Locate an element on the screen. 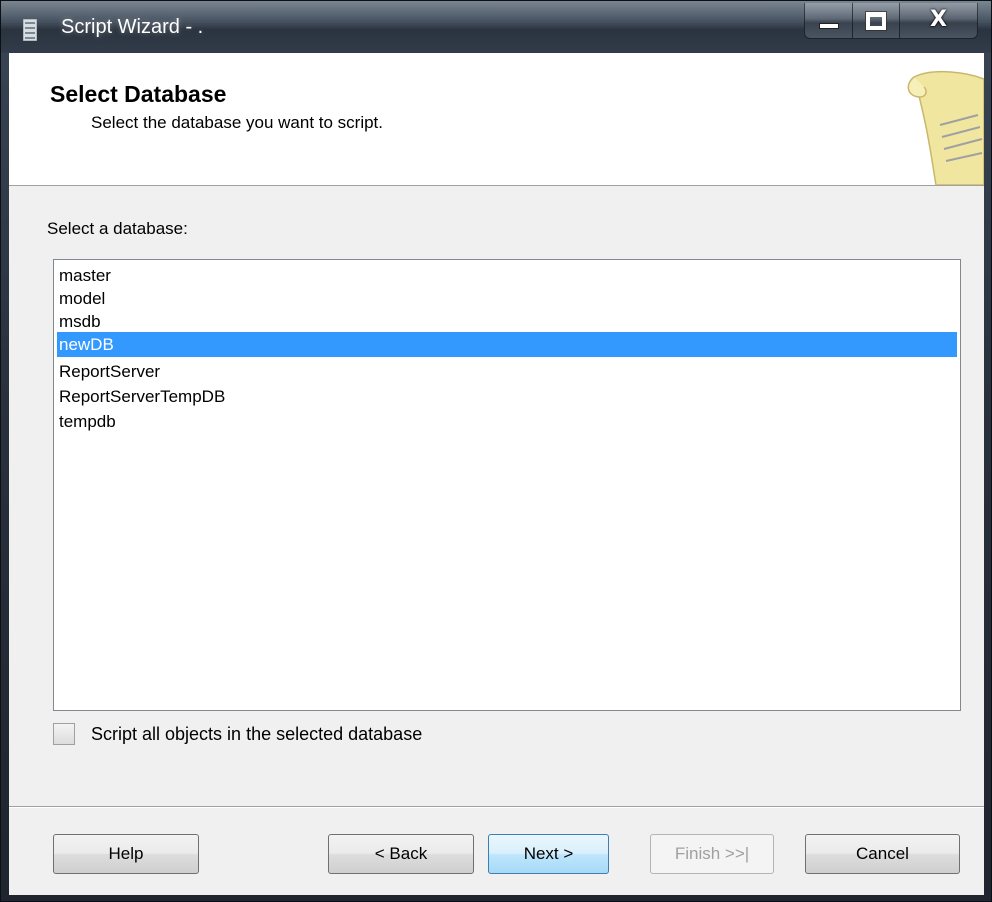 The image size is (992, 902). script-all-checkbox is located at coordinates (64, 734).